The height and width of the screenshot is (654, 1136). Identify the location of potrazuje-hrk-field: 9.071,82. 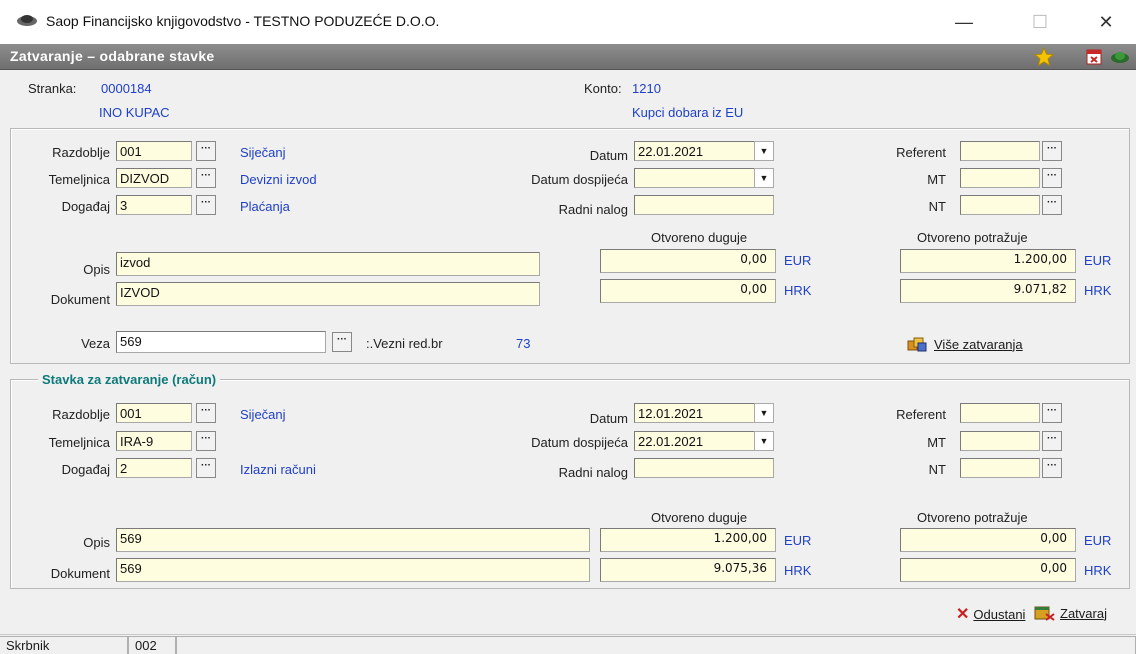
(988, 291).